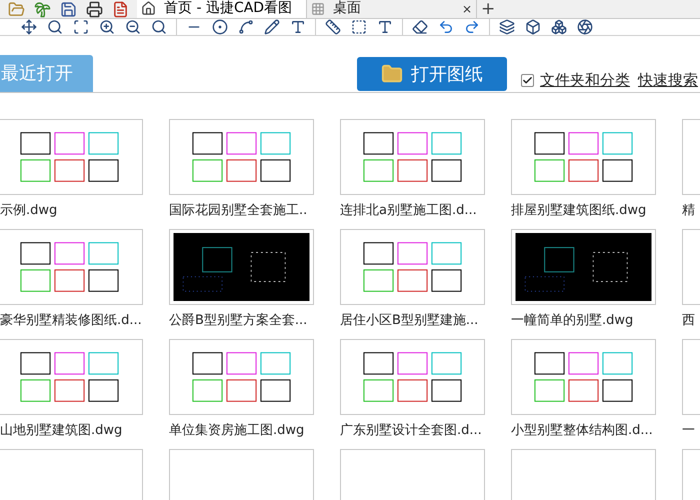  I want to click on pdf-file-icon, so click(120, 9).